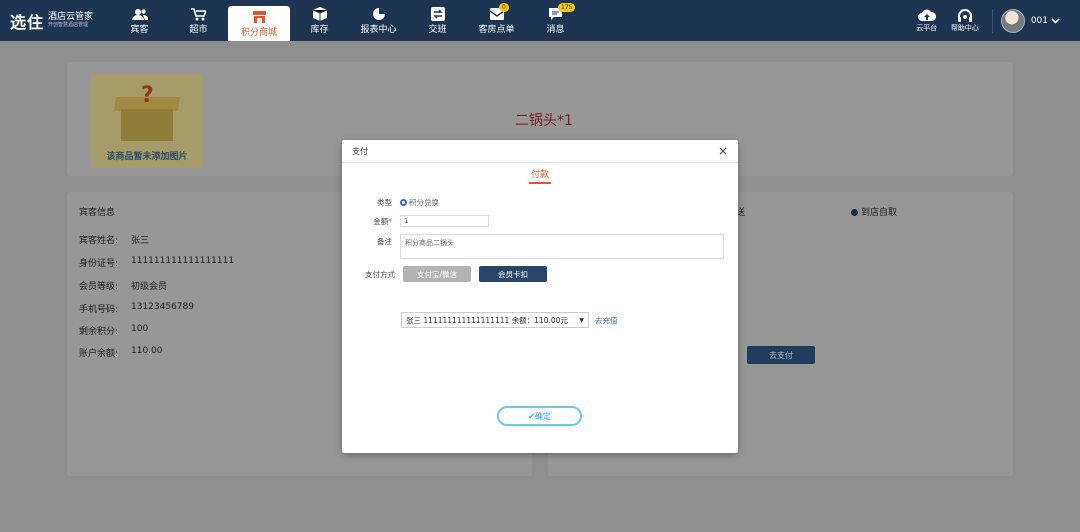 This screenshot has height=532, width=1080. What do you see at coordinates (198, 14) in the screenshot?
I see `cart-icon` at bounding box center [198, 14].